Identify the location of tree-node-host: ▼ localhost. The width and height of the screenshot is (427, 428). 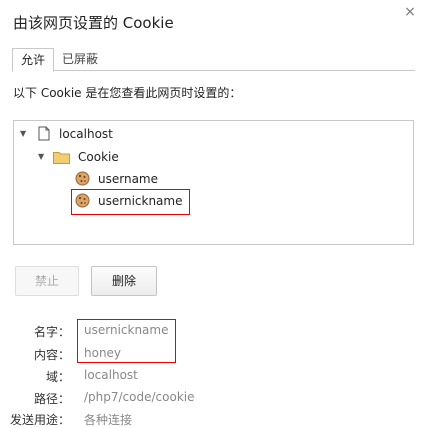
(118, 134).